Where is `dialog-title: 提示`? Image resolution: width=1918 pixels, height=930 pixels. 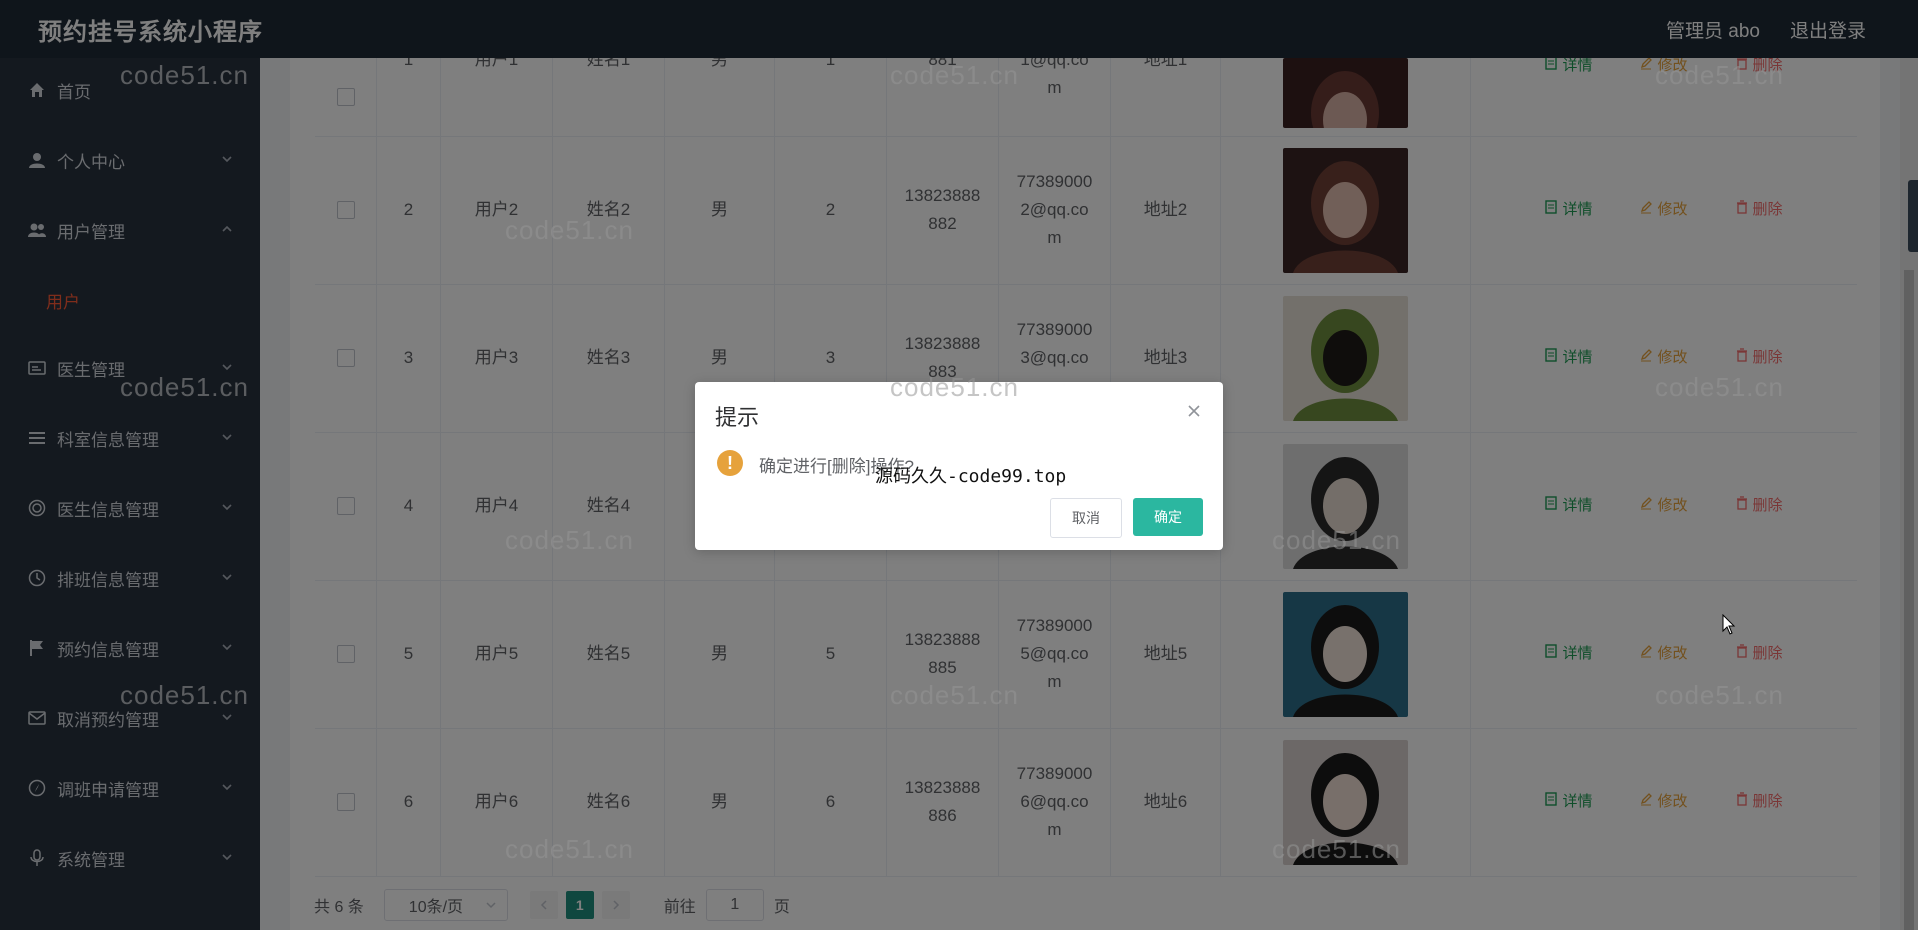 dialog-title: 提示 is located at coordinates (737, 417).